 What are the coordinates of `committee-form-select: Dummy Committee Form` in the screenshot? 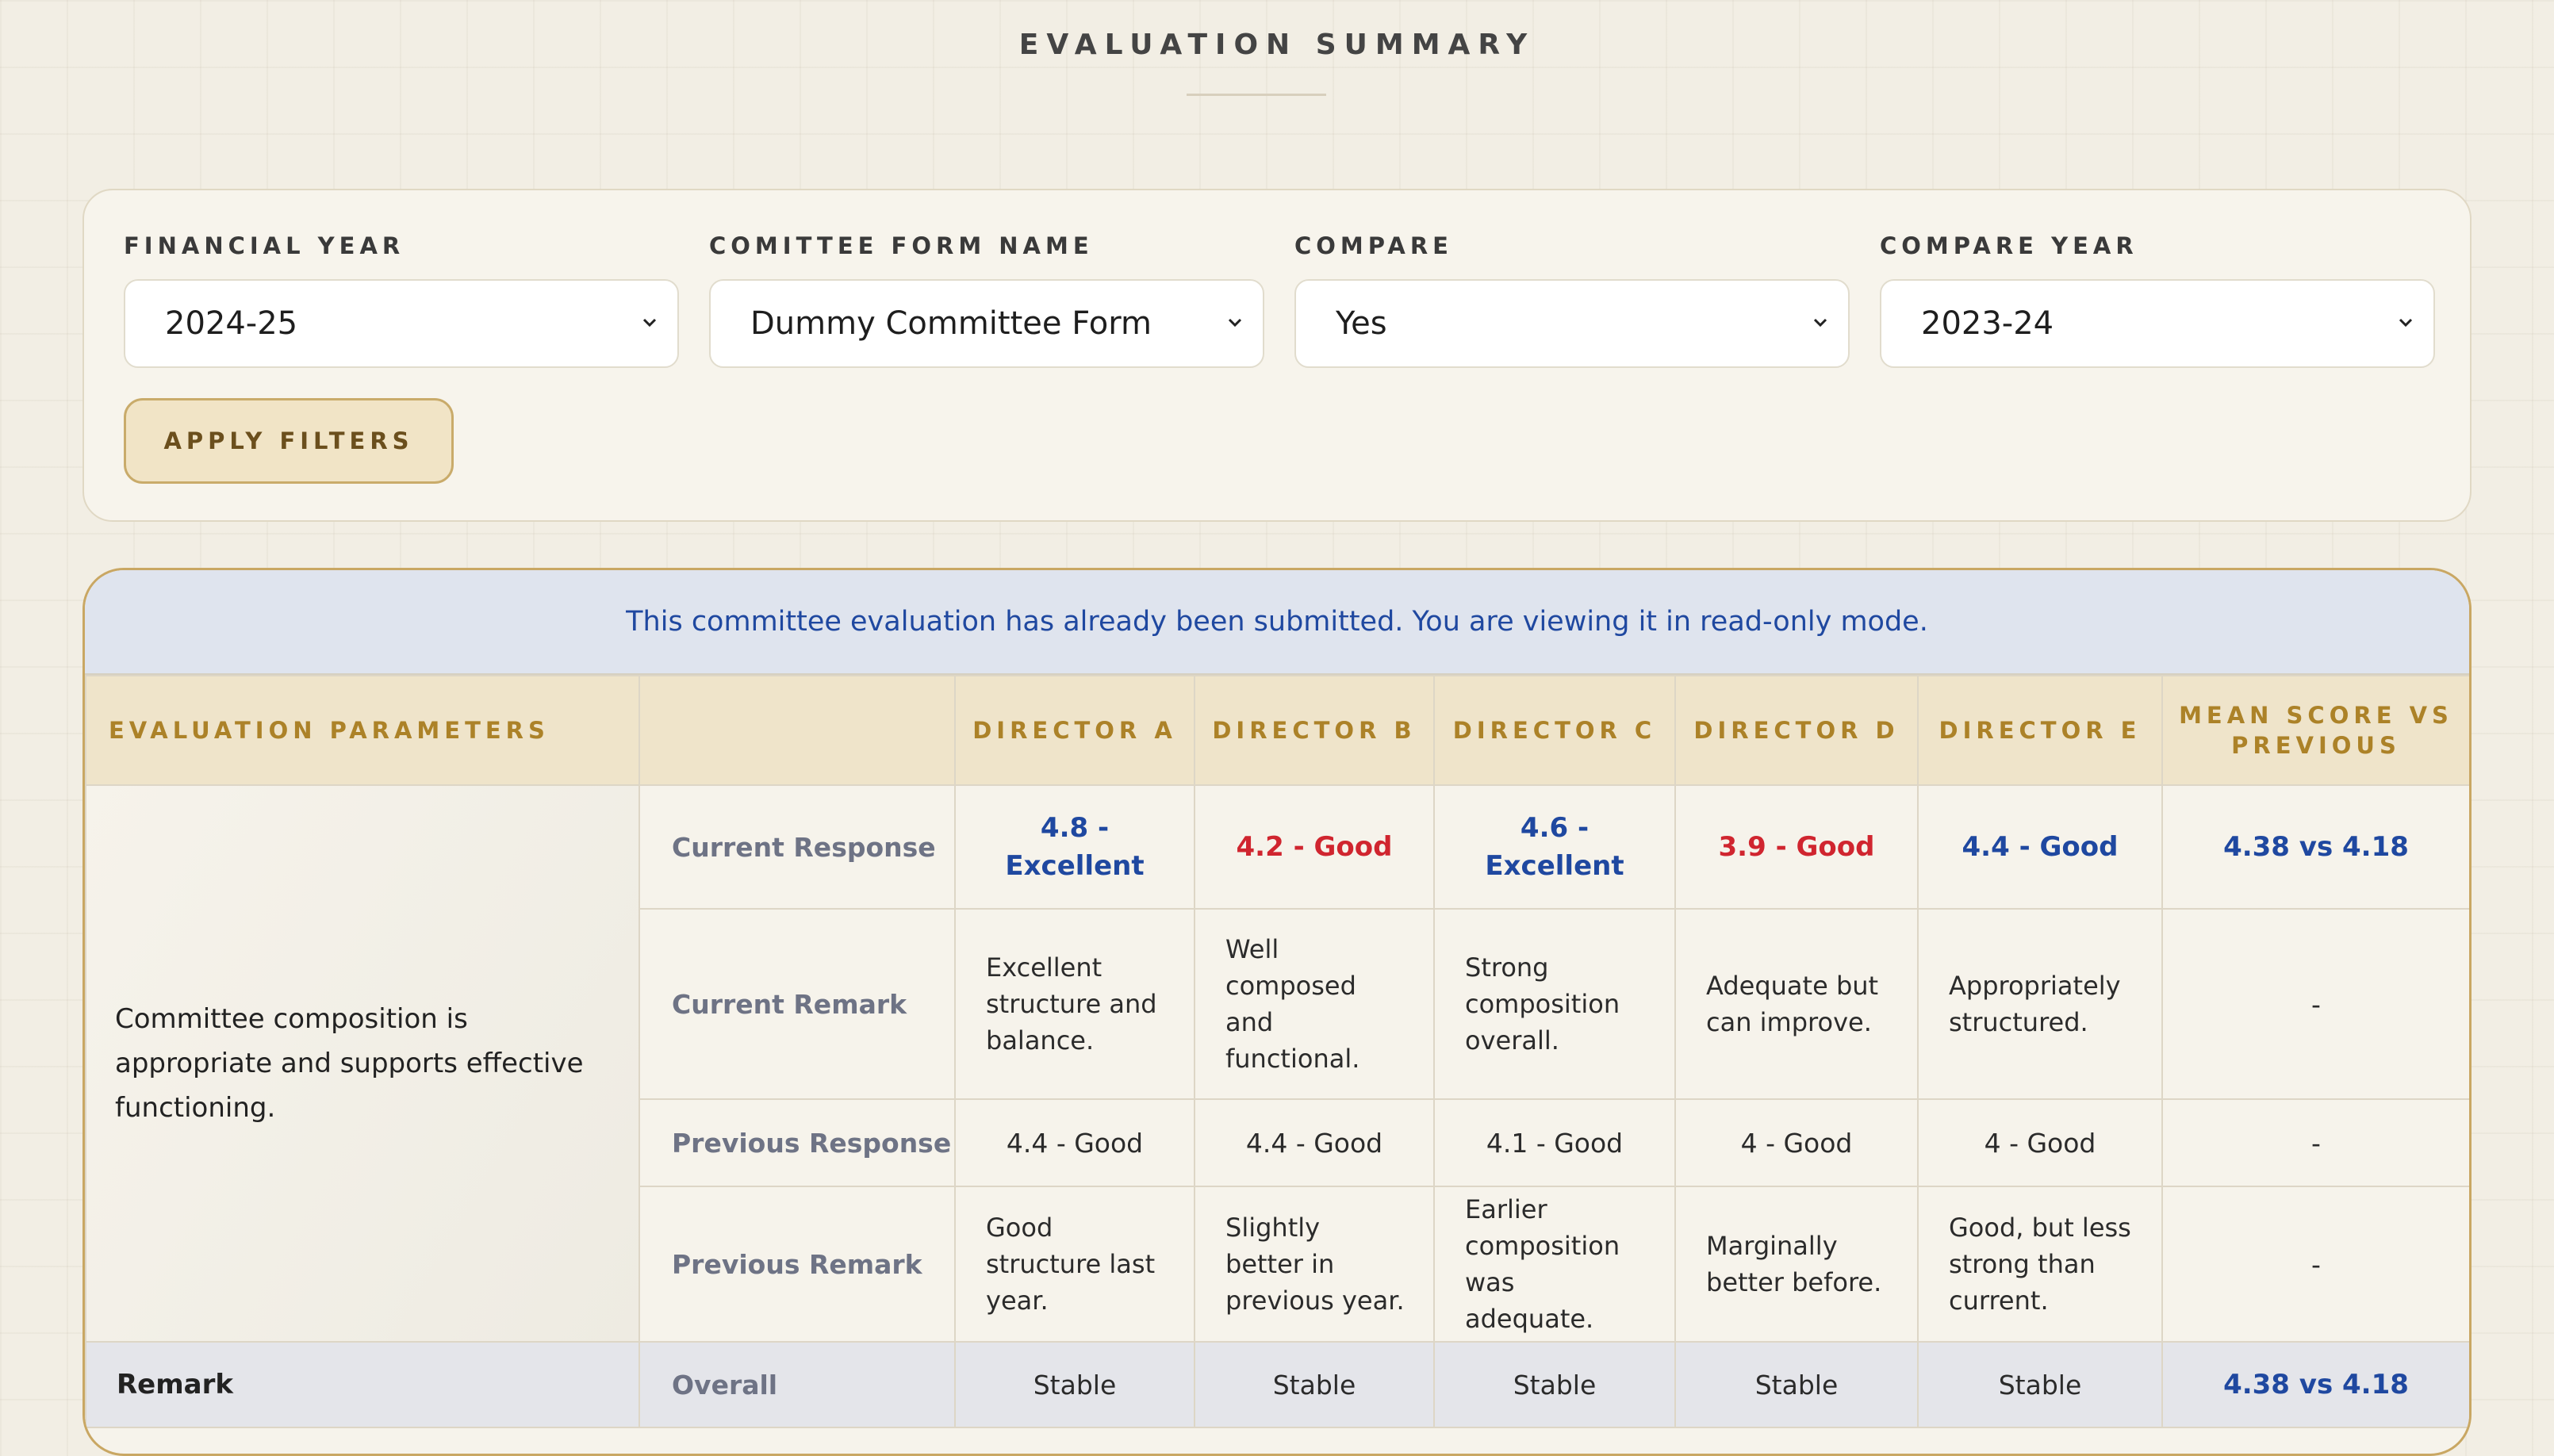 It's located at (986, 323).